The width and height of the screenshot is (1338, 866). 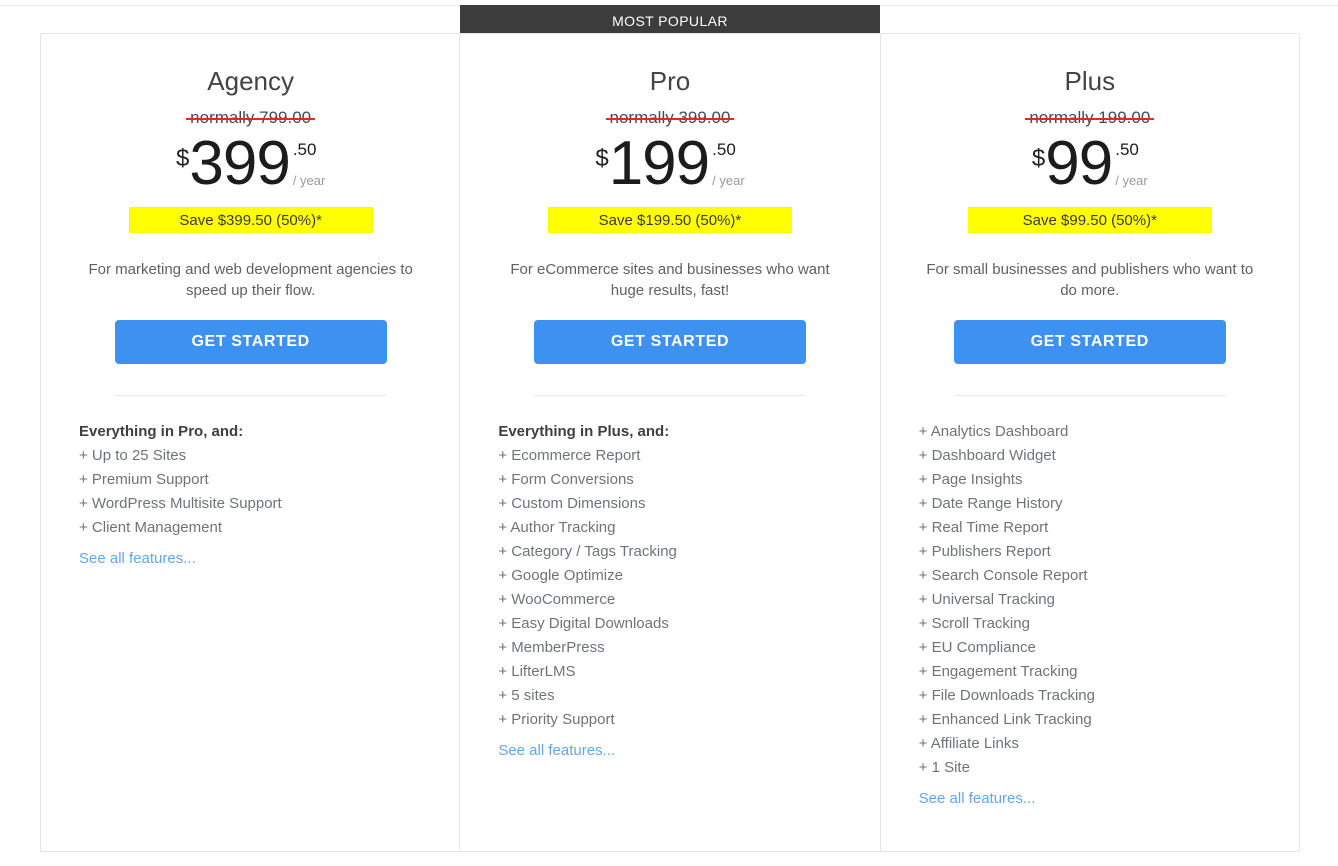 What do you see at coordinates (977, 647) in the screenshot?
I see `feature-item: + EU Compliance` at bounding box center [977, 647].